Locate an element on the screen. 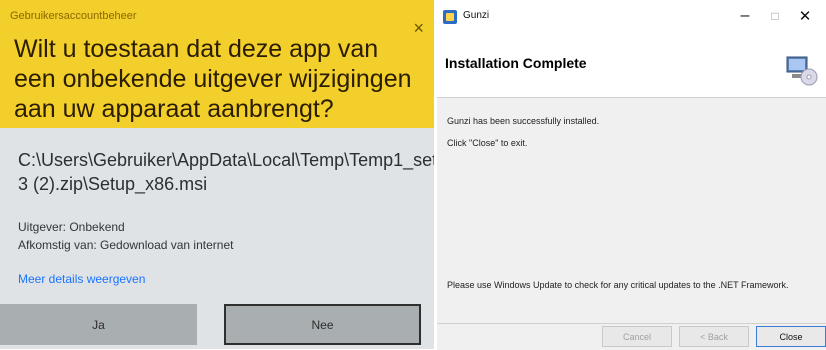 The image size is (826, 350). exit-instruction: Click "Close" to exit. is located at coordinates (487, 143).